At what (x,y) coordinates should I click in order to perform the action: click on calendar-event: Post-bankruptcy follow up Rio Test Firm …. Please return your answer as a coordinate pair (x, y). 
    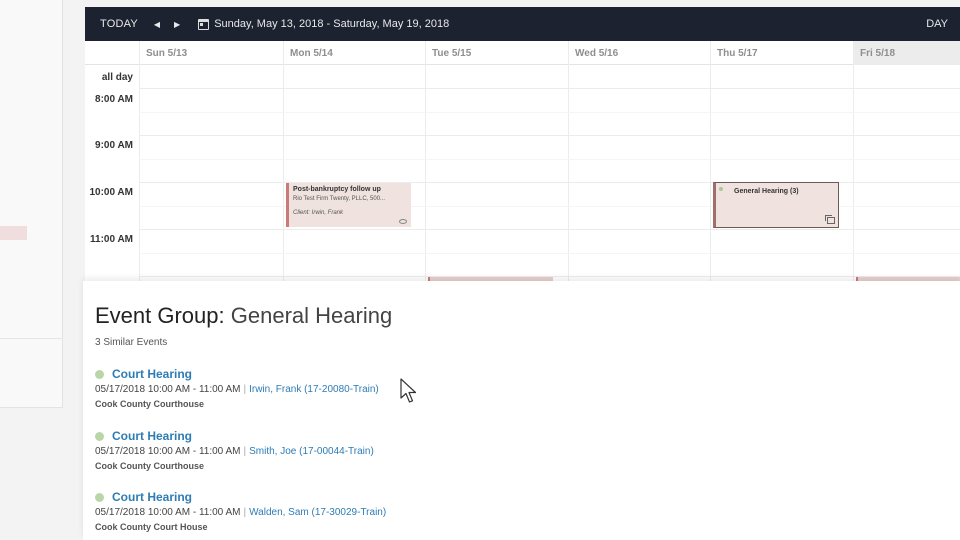
    Looking at the image, I should click on (348, 205).